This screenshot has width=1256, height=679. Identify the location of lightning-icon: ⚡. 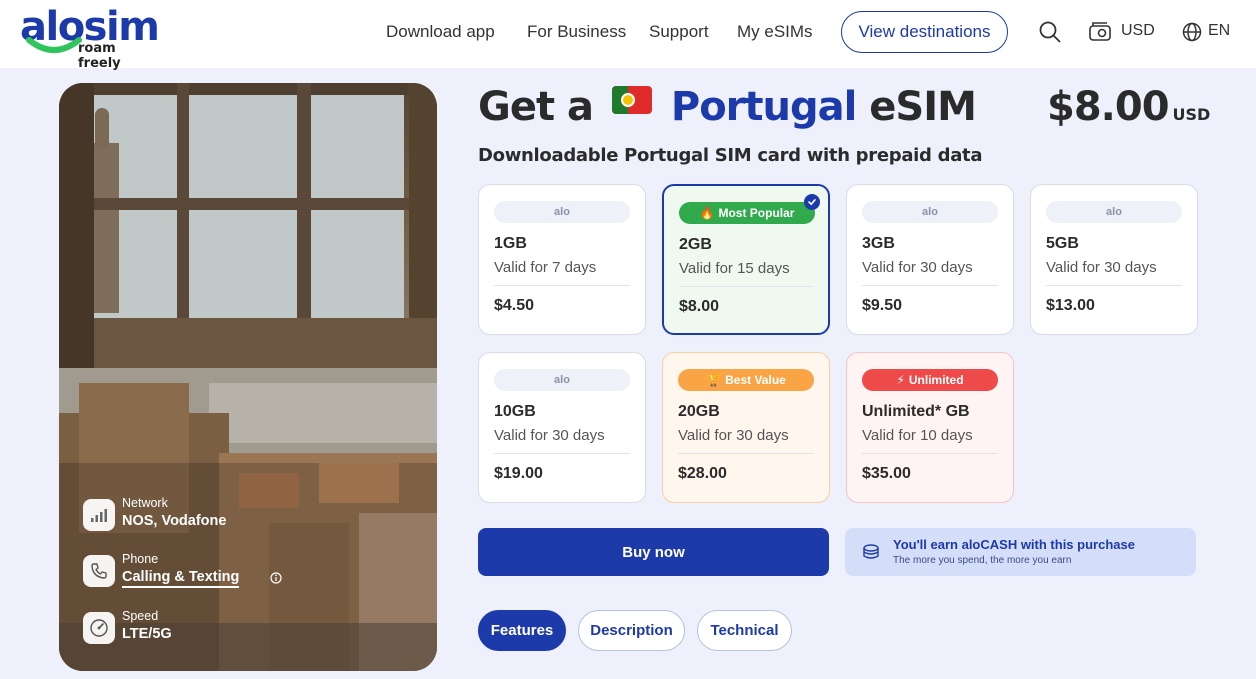
(900, 380).